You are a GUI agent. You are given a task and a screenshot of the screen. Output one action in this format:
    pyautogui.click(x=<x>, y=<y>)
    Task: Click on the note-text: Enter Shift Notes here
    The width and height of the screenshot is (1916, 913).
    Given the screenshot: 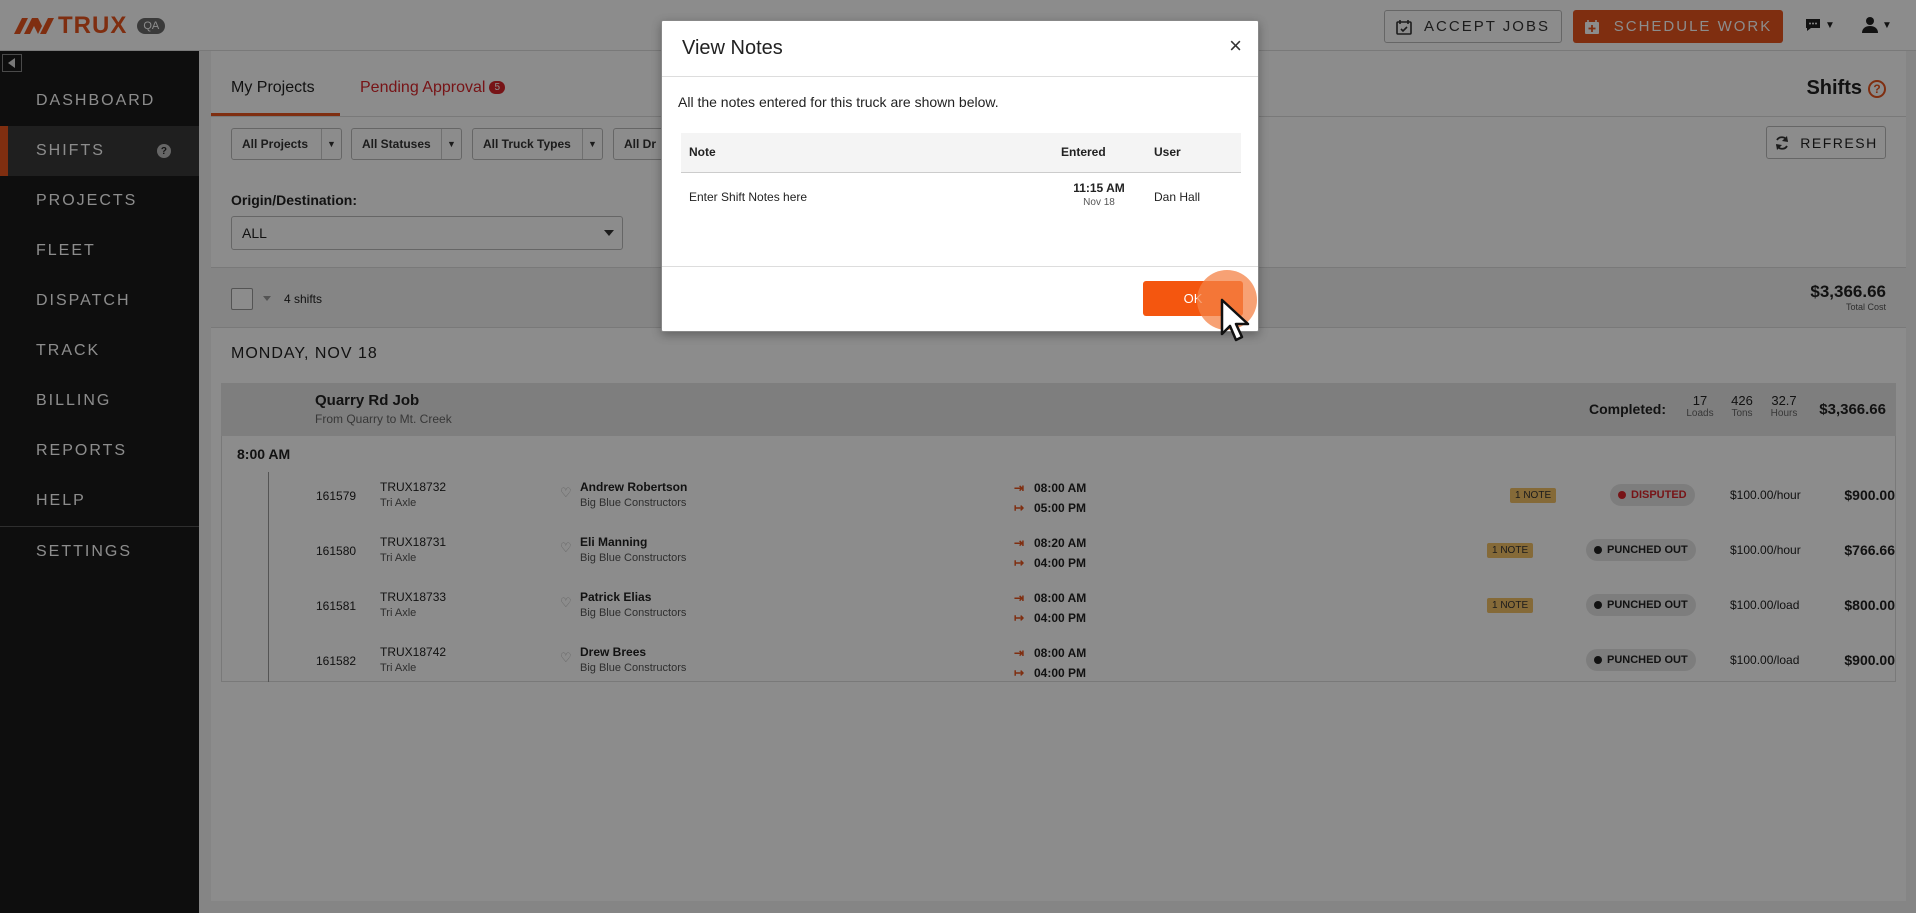 What is the action you would take?
    pyautogui.click(x=748, y=197)
    